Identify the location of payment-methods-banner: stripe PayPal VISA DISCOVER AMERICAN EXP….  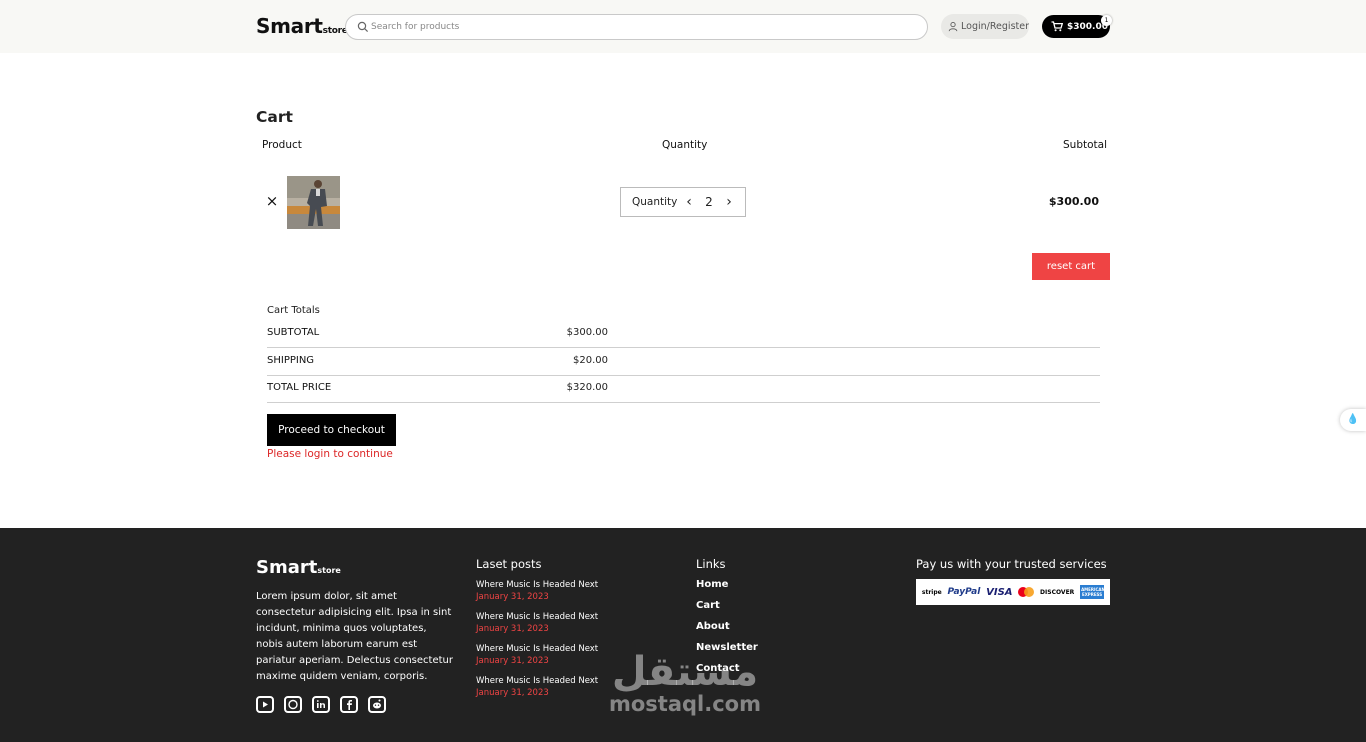
(1013, 592).